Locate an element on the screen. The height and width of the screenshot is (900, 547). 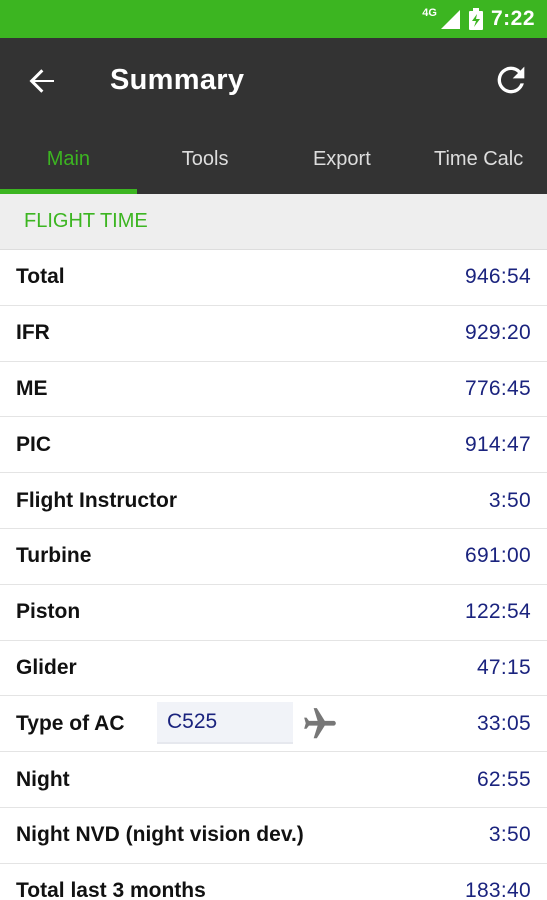
page-title: Summary is located at coordinates (177, 80).